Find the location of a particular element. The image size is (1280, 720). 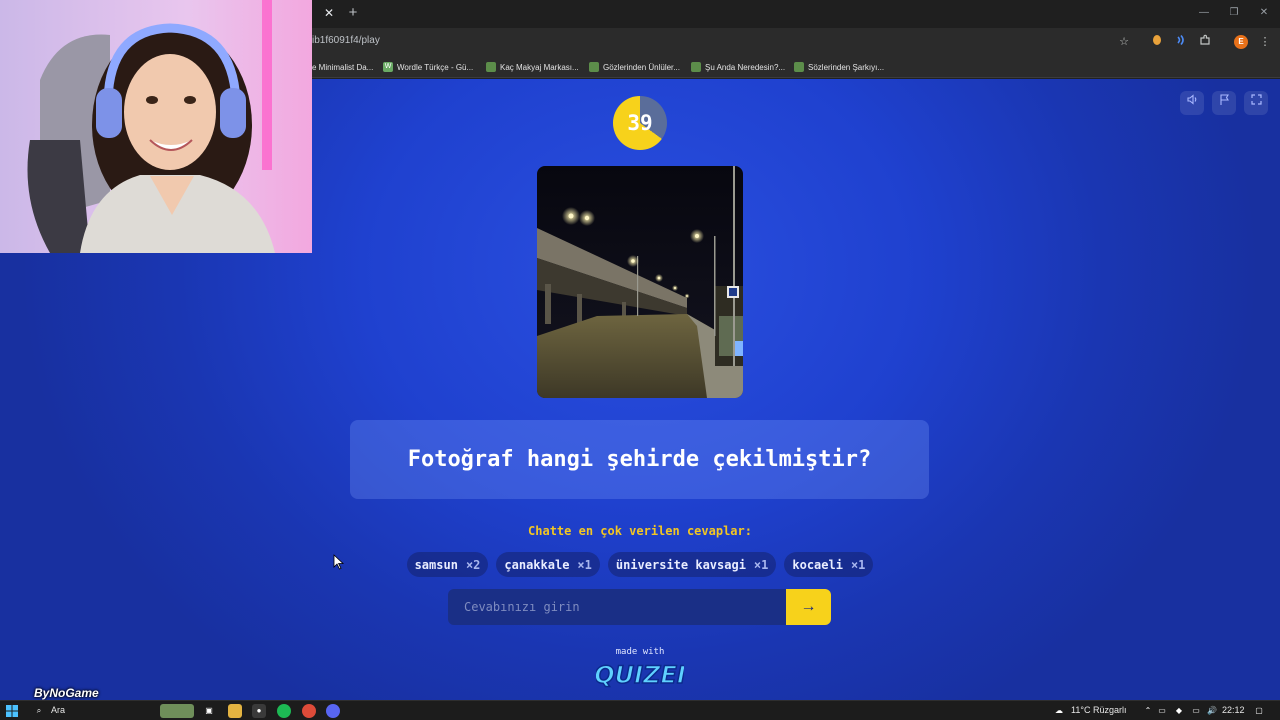

made-with-label: made with is located at coordinates (640, 652).